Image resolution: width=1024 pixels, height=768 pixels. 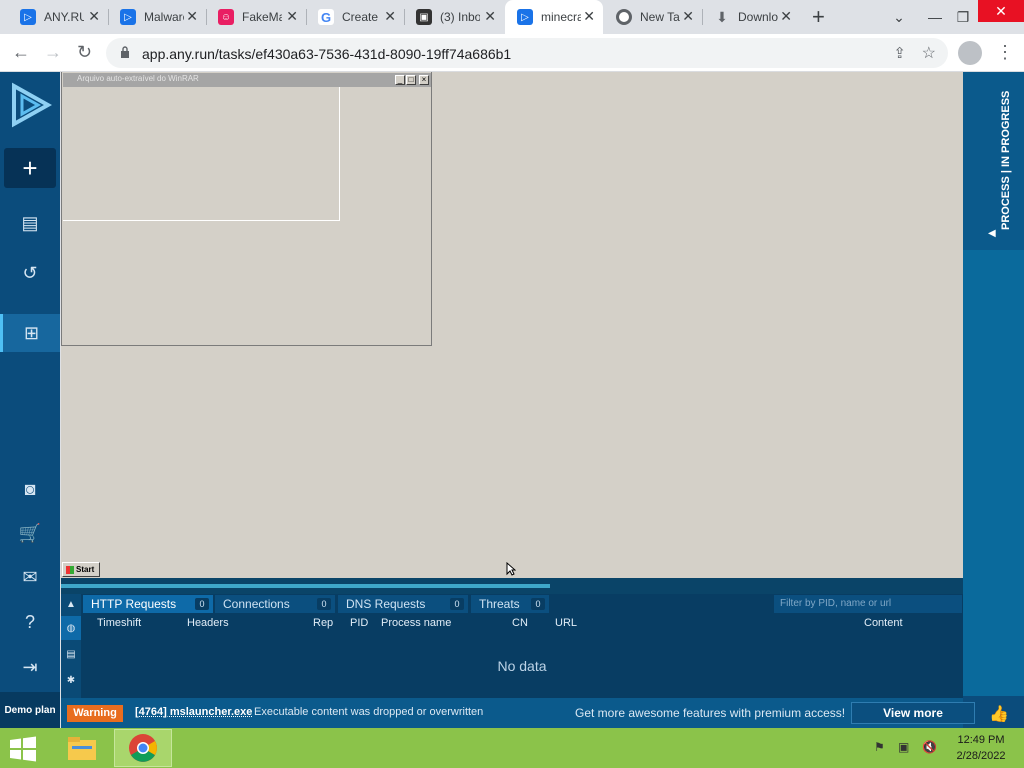 What do you see at coordinates (30, 333) in the screenshot?
I see `windows-sandbox-icon: ⊞` at bounding box center [30, 333].